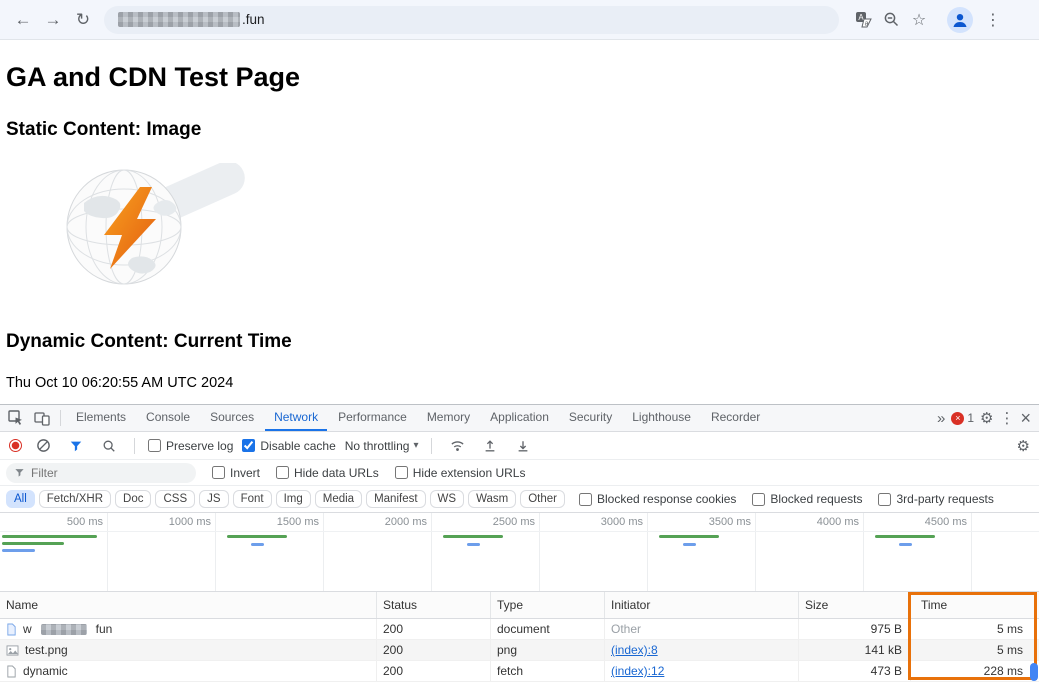 Image resolution: width=1039 pixels, height=683 pixels. I want to click on preserve-log-checkbox: Preserve log, so click(190, 446).